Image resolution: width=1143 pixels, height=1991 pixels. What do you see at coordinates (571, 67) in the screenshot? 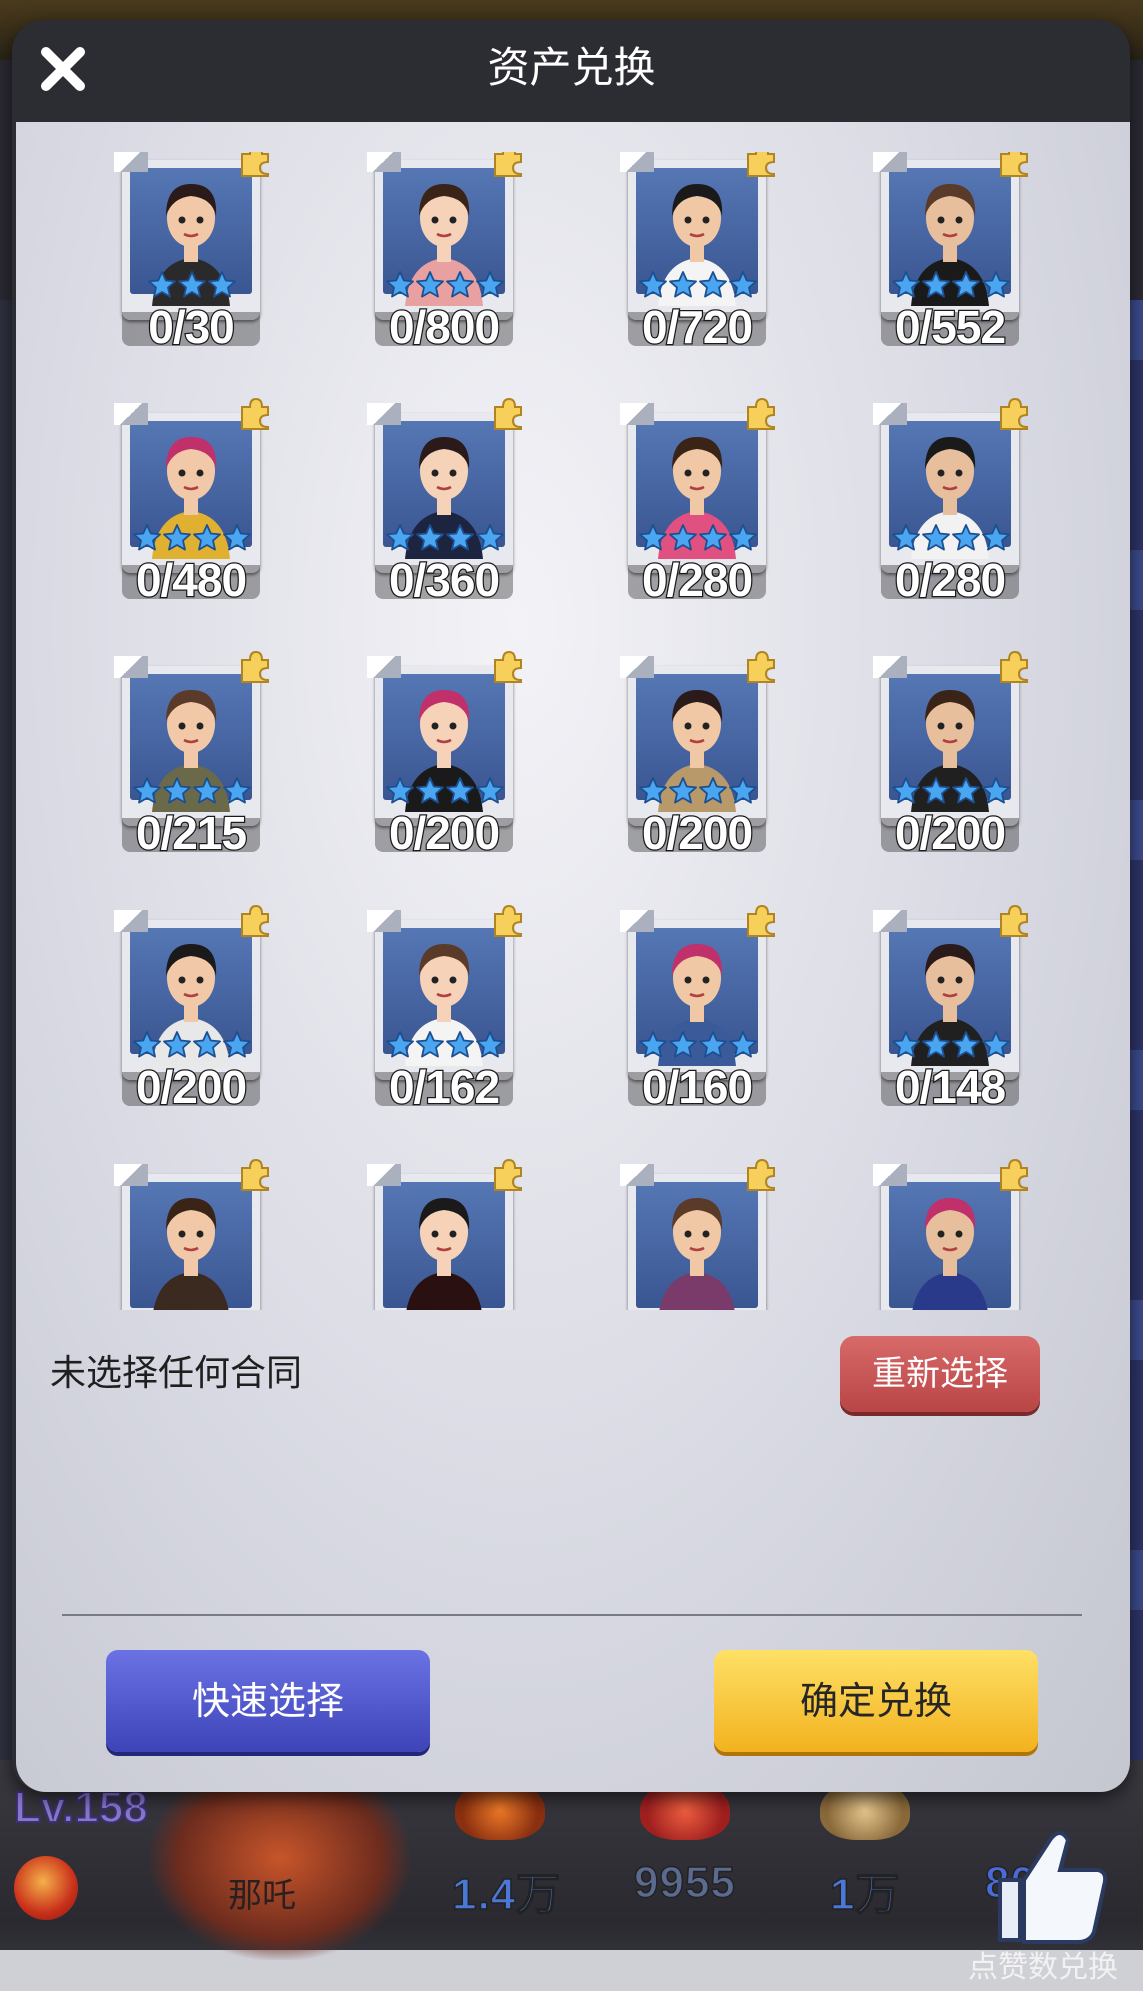
I see `dialog-title: 资产兑换` at bounding box center [571, 67].